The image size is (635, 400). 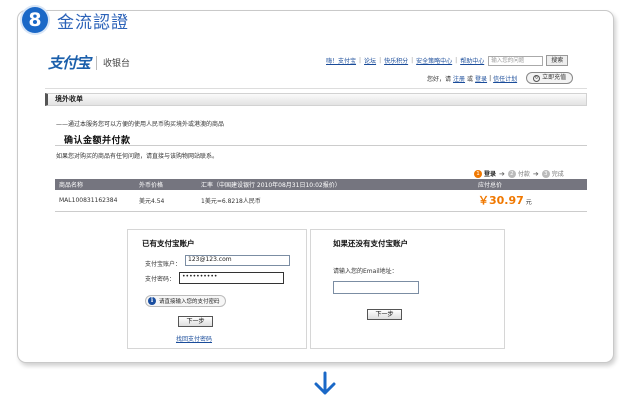 I want to click on greeting-prefix: 您好，请, so click(x=439, y=79).